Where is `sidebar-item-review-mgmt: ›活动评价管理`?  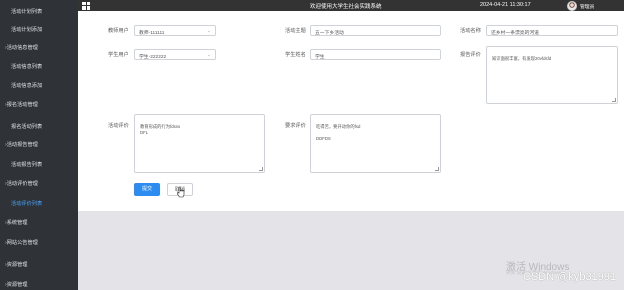 sidebar-item-review-mgmt: ›活动评价管理 is located at coordinates (21, 183).